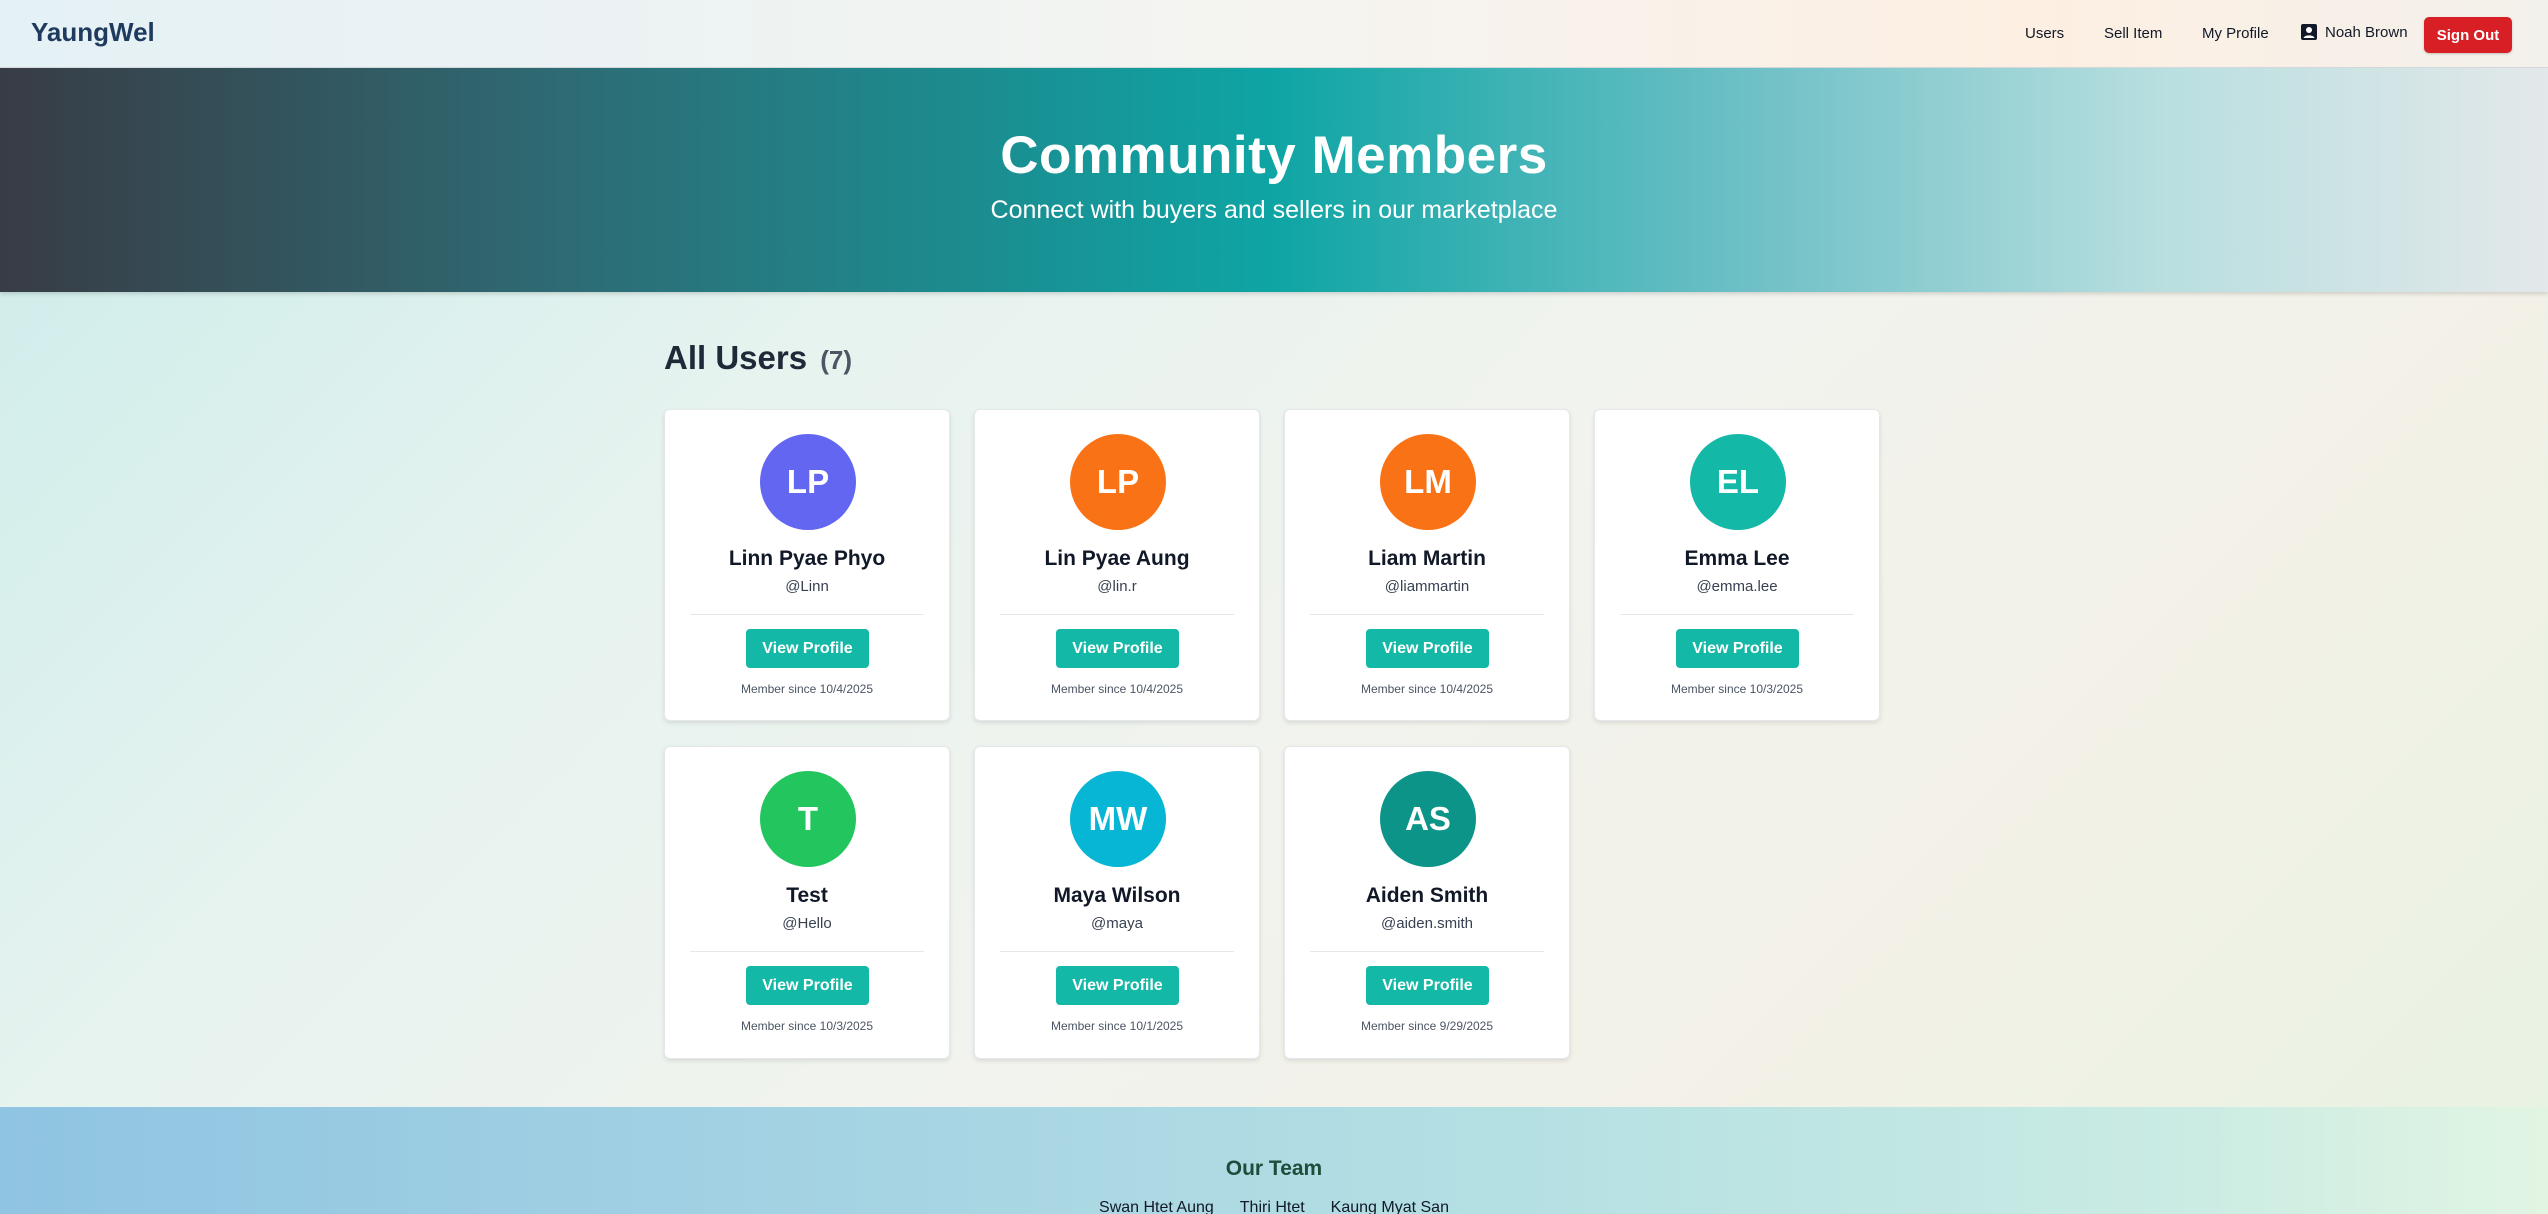 Image resolution: width=2548 pixels, height=1214 pixels. I want to click on team-member-list: Swan Htet Aung Thiri Htet Kaung Myat San, so click(1274, 1206).